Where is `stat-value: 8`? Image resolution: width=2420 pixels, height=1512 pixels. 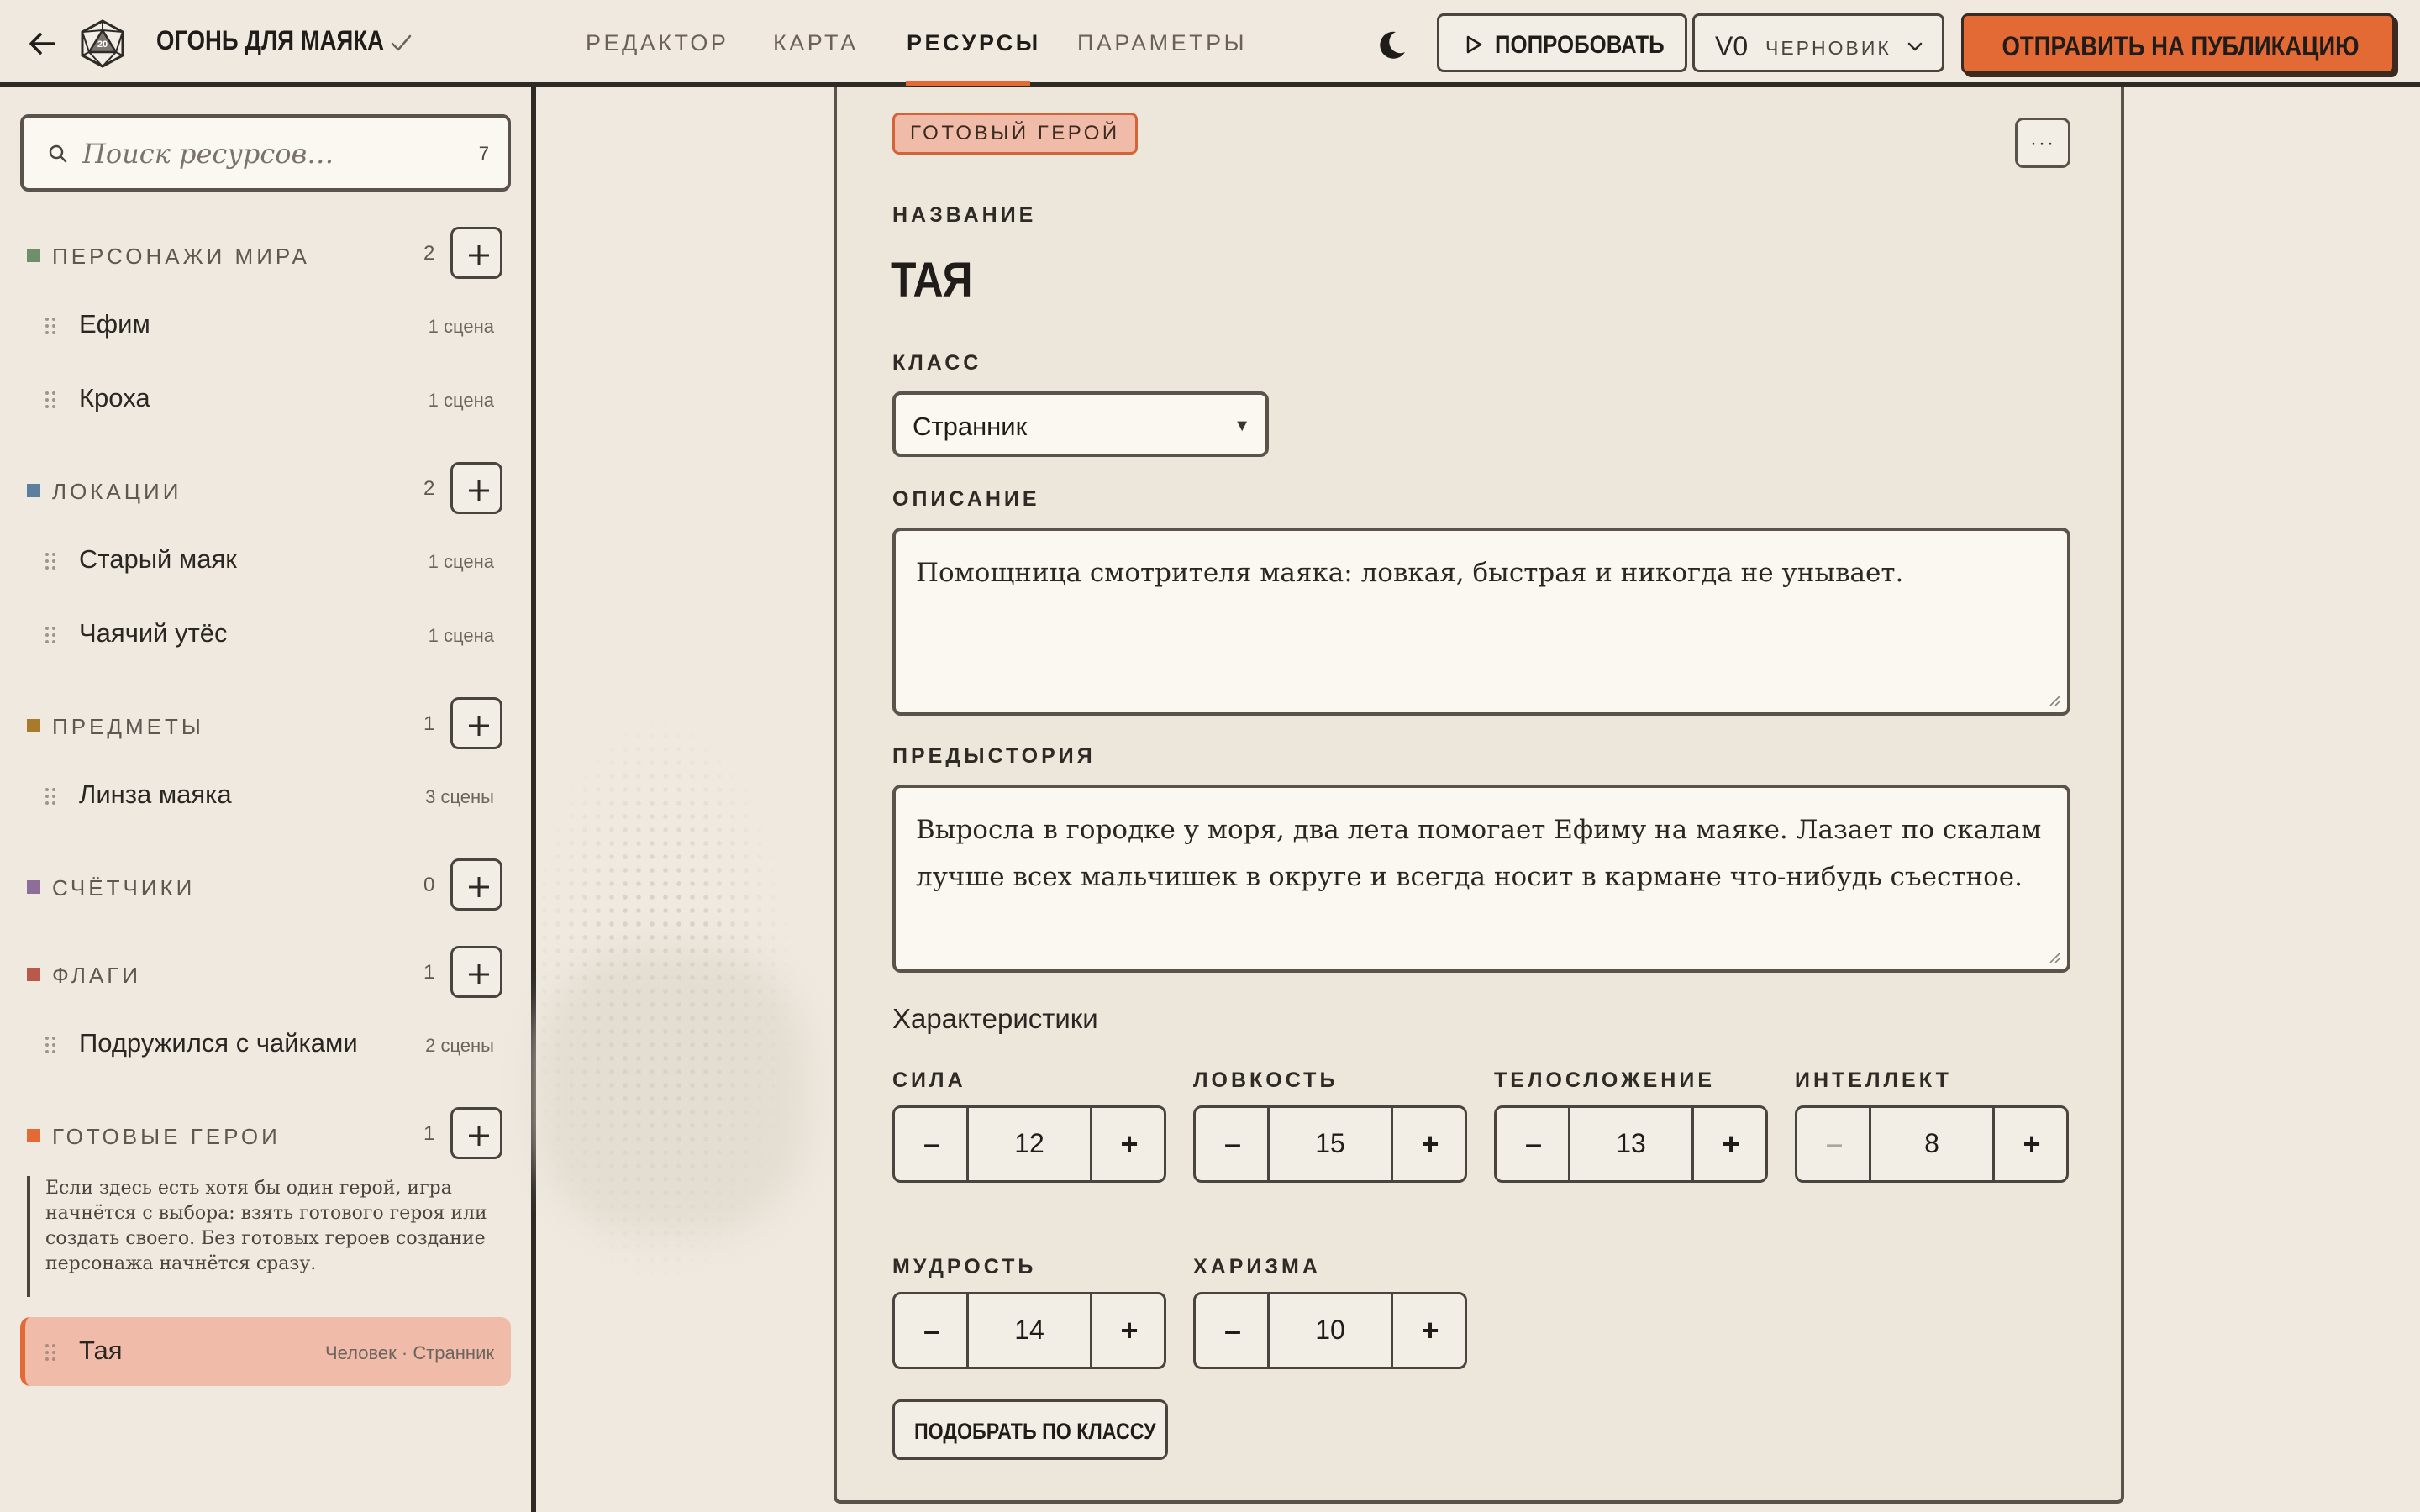
stat-value: 8 is located at coordinates (1931, 1143).